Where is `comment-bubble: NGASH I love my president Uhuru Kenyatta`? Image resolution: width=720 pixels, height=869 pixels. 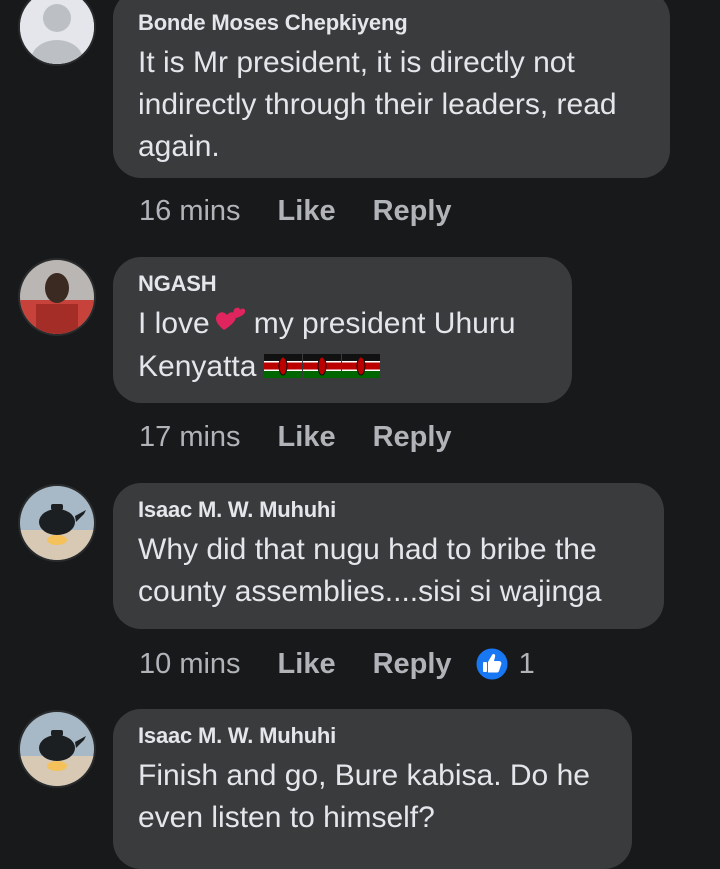 comment-bubble: NGASH I love my president Uhuru Kenyatta is located at coordinates (342, 330).